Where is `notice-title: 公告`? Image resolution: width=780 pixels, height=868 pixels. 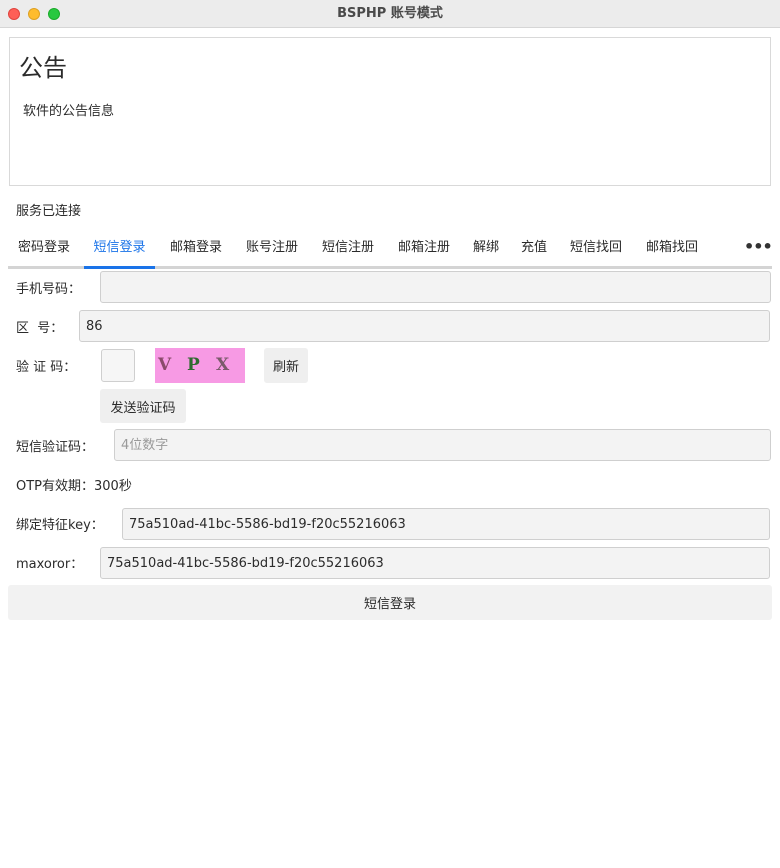
notice-title: 公告 is located at coordinates (43, 68).